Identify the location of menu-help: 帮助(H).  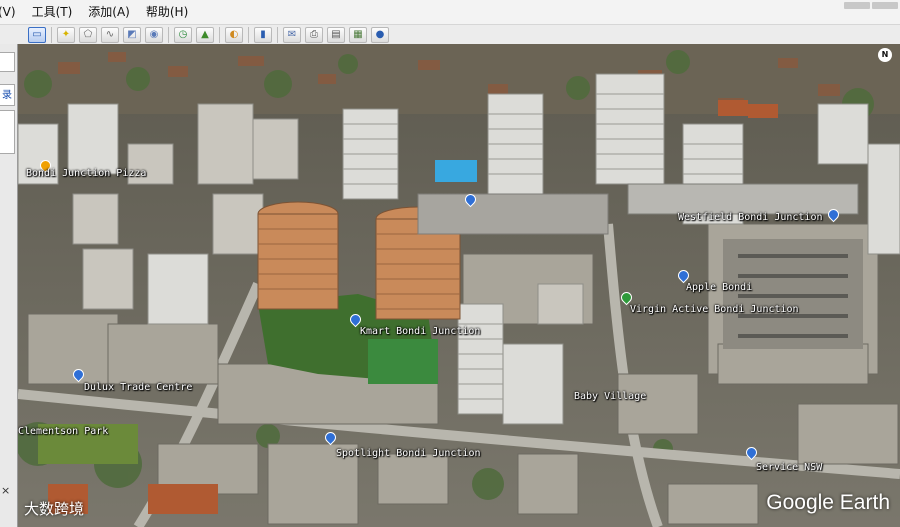
(167, 12).